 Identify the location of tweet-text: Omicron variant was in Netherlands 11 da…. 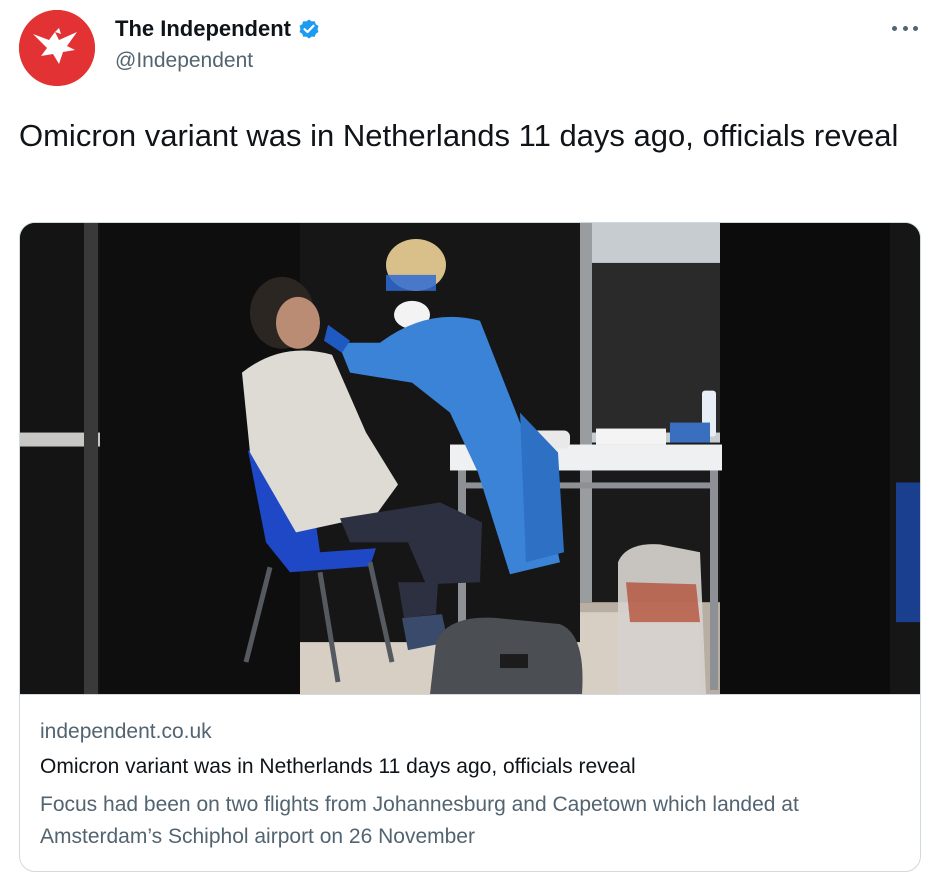
(459, 135).